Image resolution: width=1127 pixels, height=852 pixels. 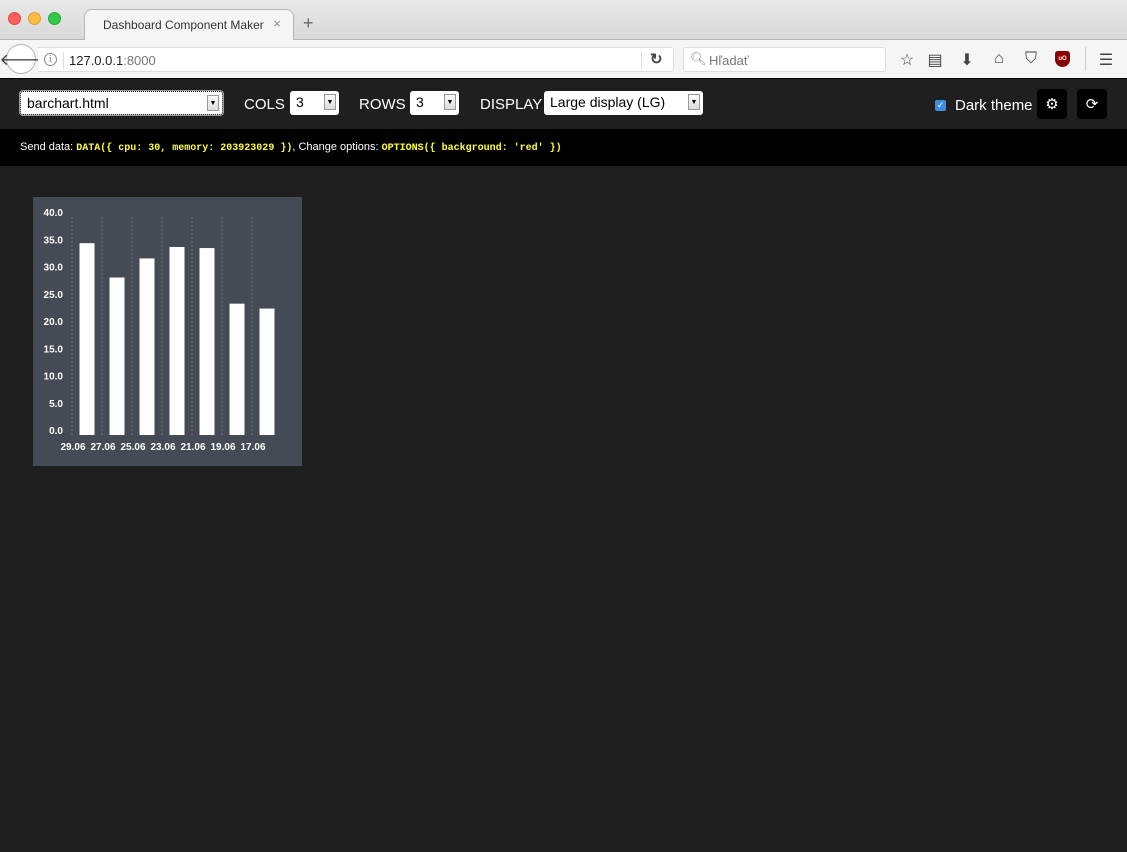 What do you see at coordinates (277, 23) in the screenshot?
I see `tab-close-icon: ×` at bounding box center [277, 23].